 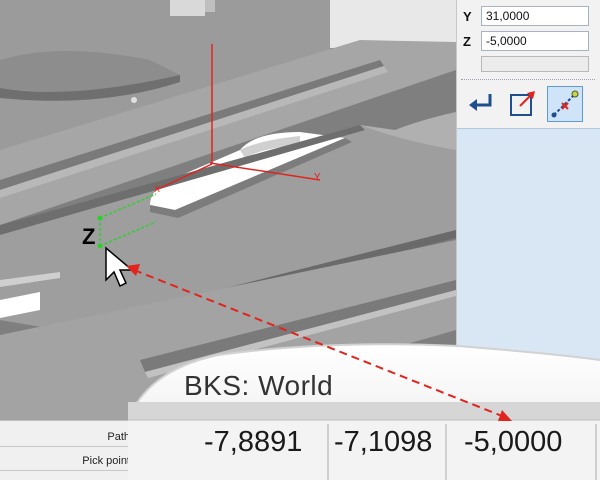 I want to click on return-button, so click(x=481, y=104).